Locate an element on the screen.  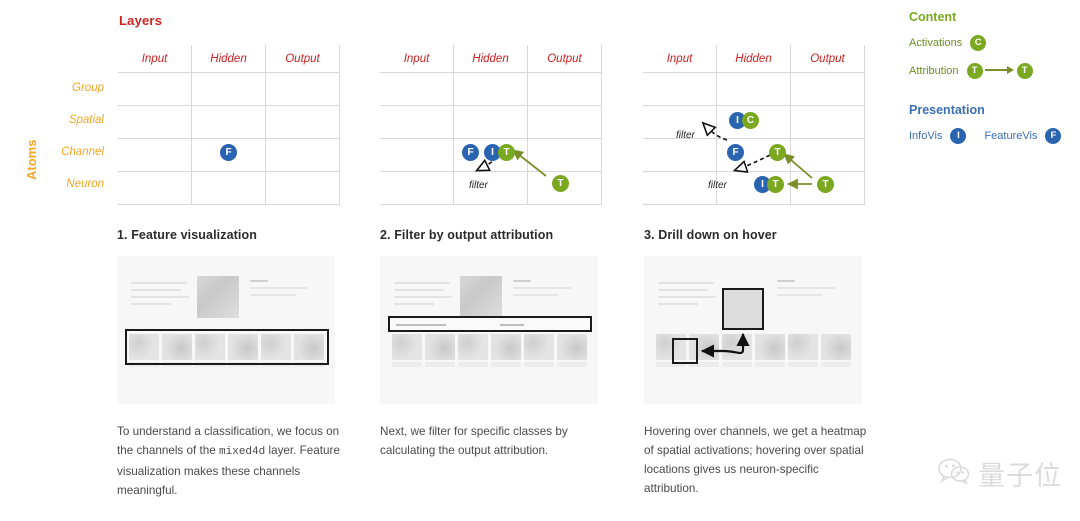
matrix-grid-1: Input Hidden Output is located at coordinates (229, 125).